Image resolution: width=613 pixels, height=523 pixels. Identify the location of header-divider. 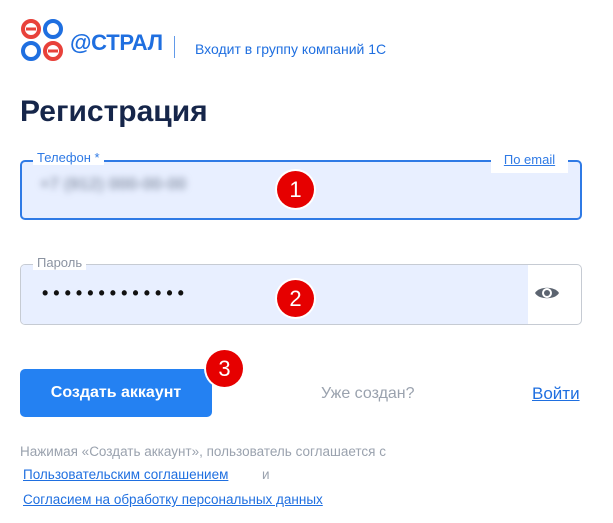
(174, 47).